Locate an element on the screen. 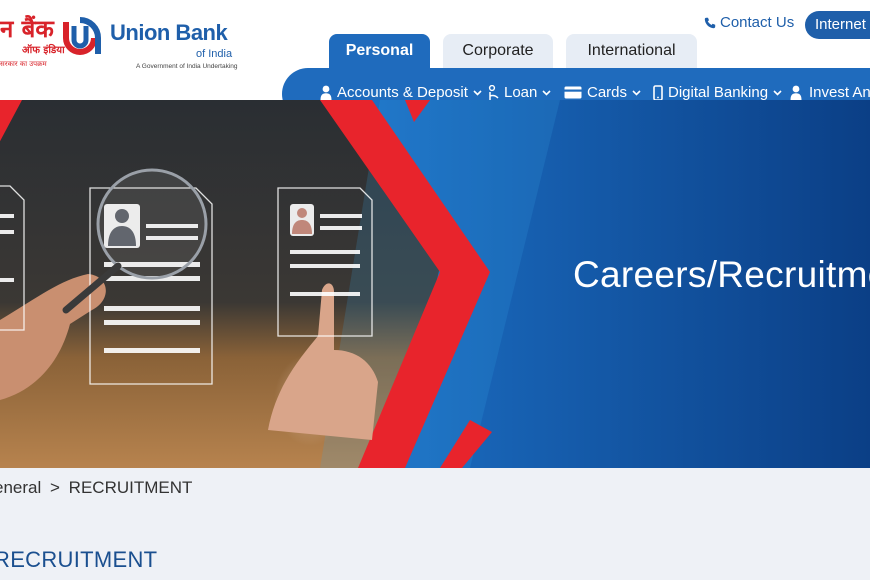 Image resolution: width=870 pixels, height=580 pixels. logo-english-subname: of India is located at coordinates (214, 54).